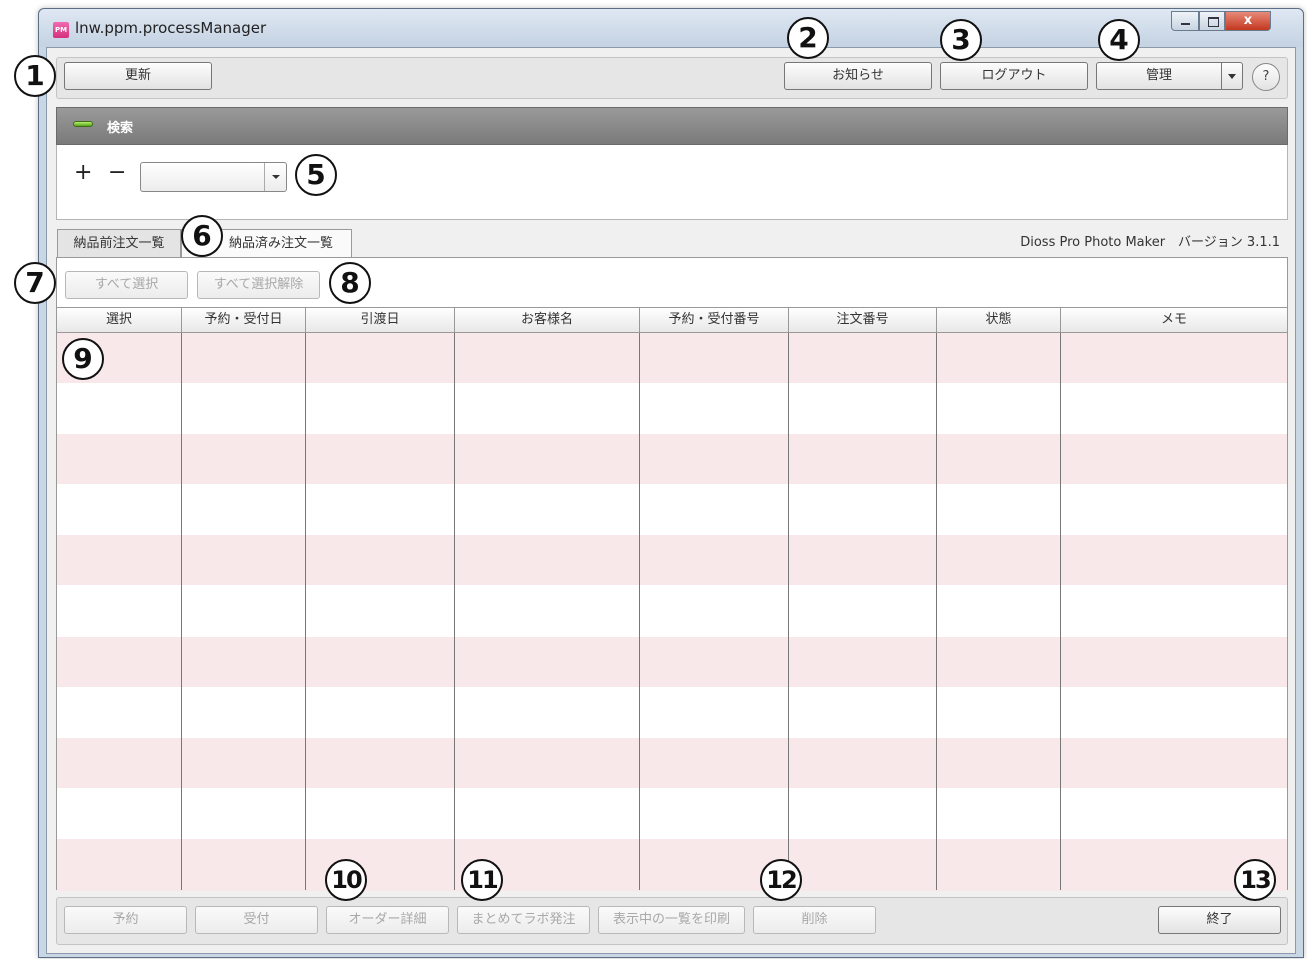 This screenshot has height=959, width=1307. Describe the element at coordinates (1119, 40) in the screenshot. I see `callout-badge: 4` at that location.